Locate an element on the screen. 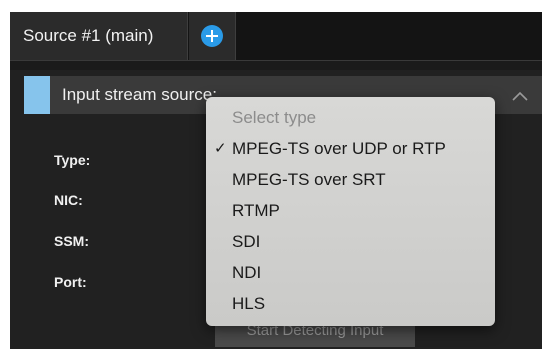 The height and width of the screenshot is (349, 542). section-color-marker is located at coordinates (37, 95).